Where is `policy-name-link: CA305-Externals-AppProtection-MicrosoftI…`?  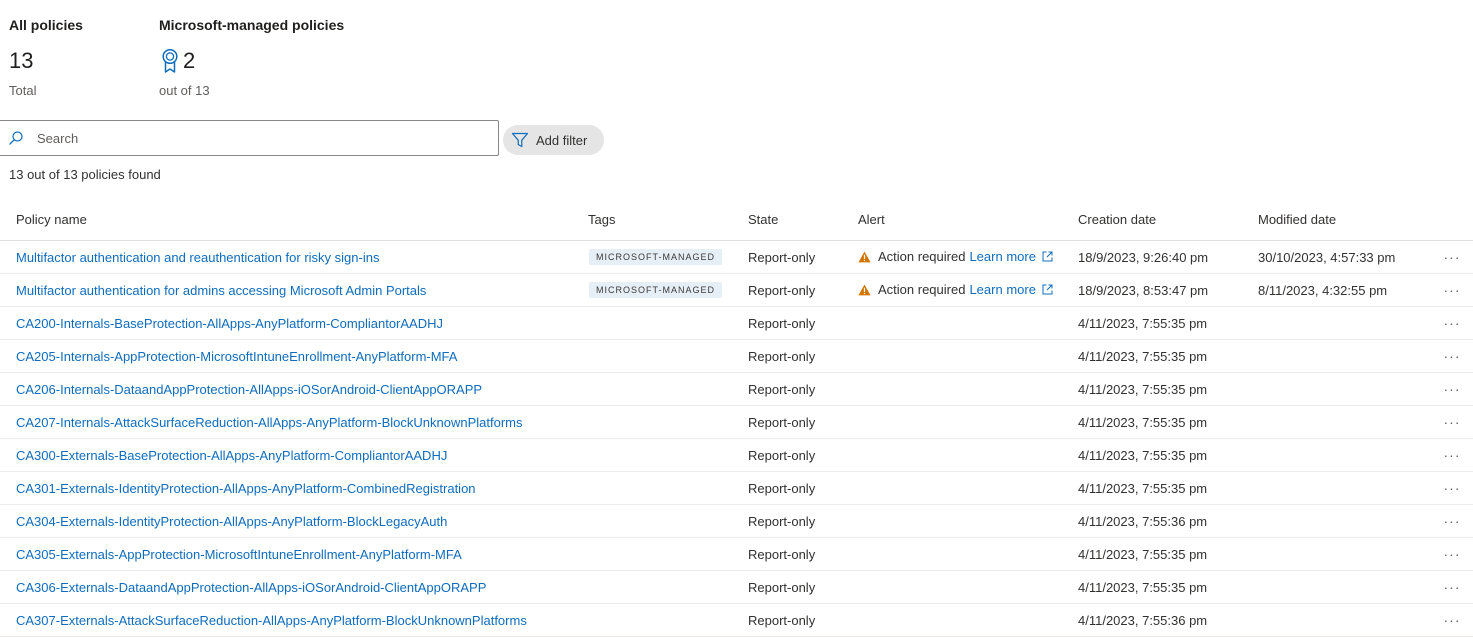
policy-name-link: CA305-Externals-AppProtection-MicrosoftI… is located at coordinates (239, 554).